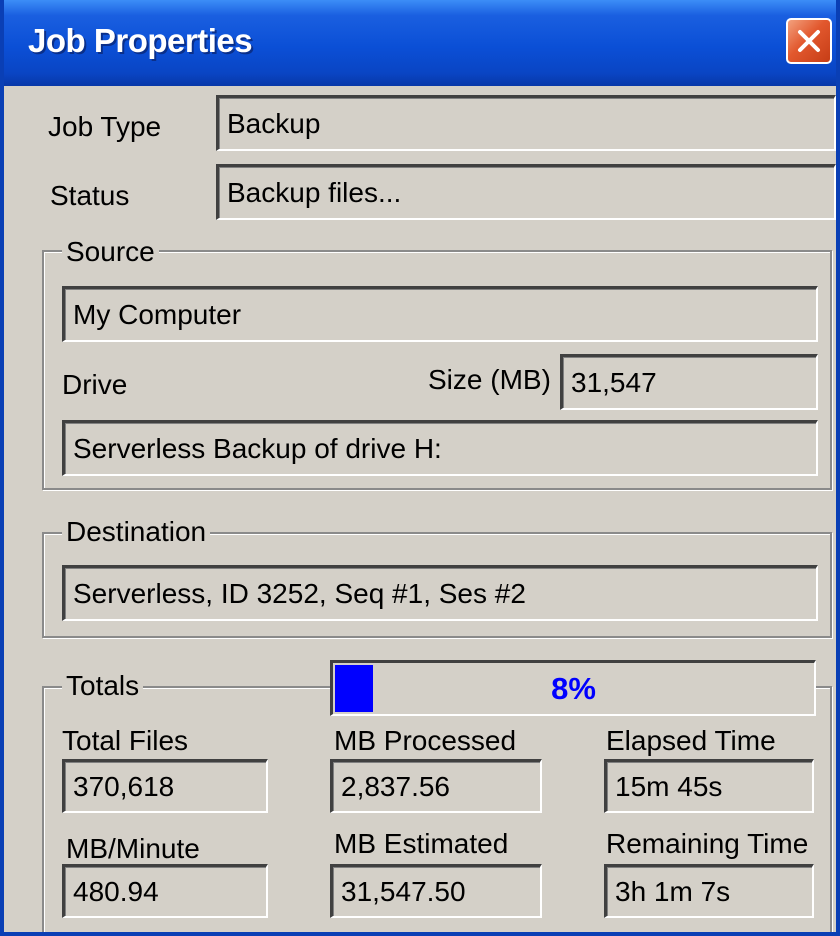 The image size is (840, 936). What do you see at coordinates (103, 686) in the screenshot?
I see `totals-group-title: Totals` at bounding box center [103, 686].